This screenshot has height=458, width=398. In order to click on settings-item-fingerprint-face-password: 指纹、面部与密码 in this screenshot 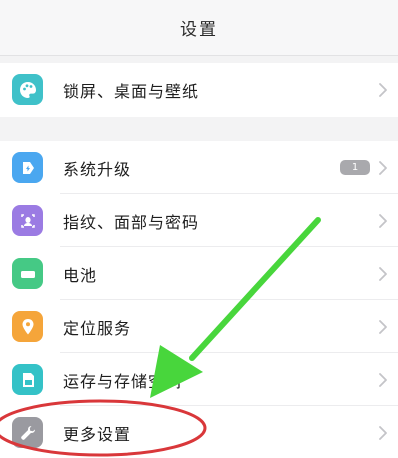, I will do `click(199, 220)`.